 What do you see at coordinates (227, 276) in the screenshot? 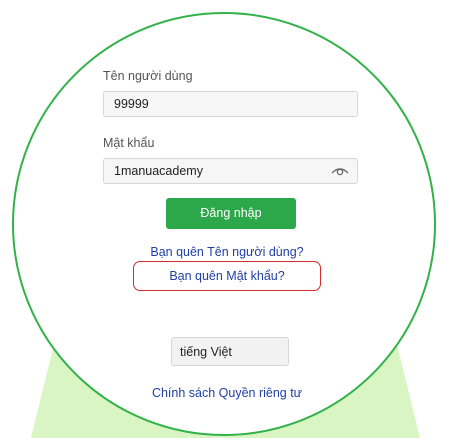
I see `forgot-password-link: Bạn quên Mật khẩu?` at bounding box center [227, 276].